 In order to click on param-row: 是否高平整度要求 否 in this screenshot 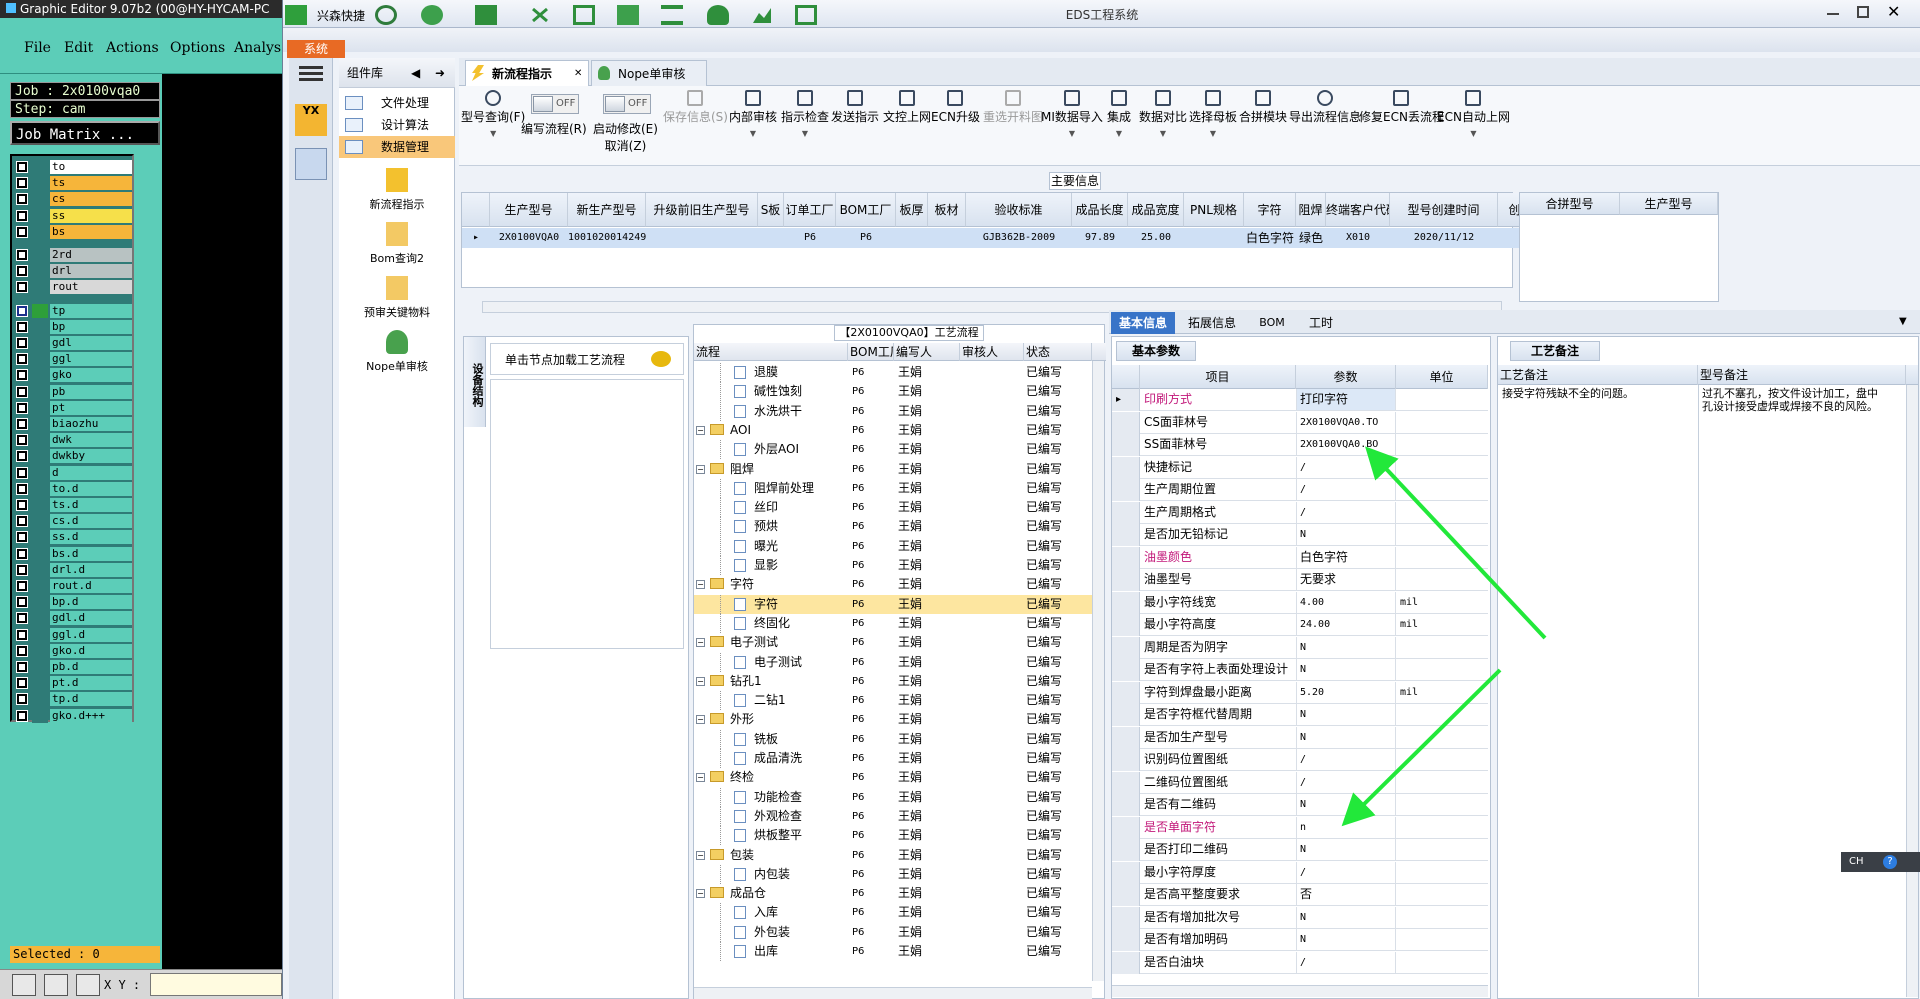, I will do `click(1300, 895)`.